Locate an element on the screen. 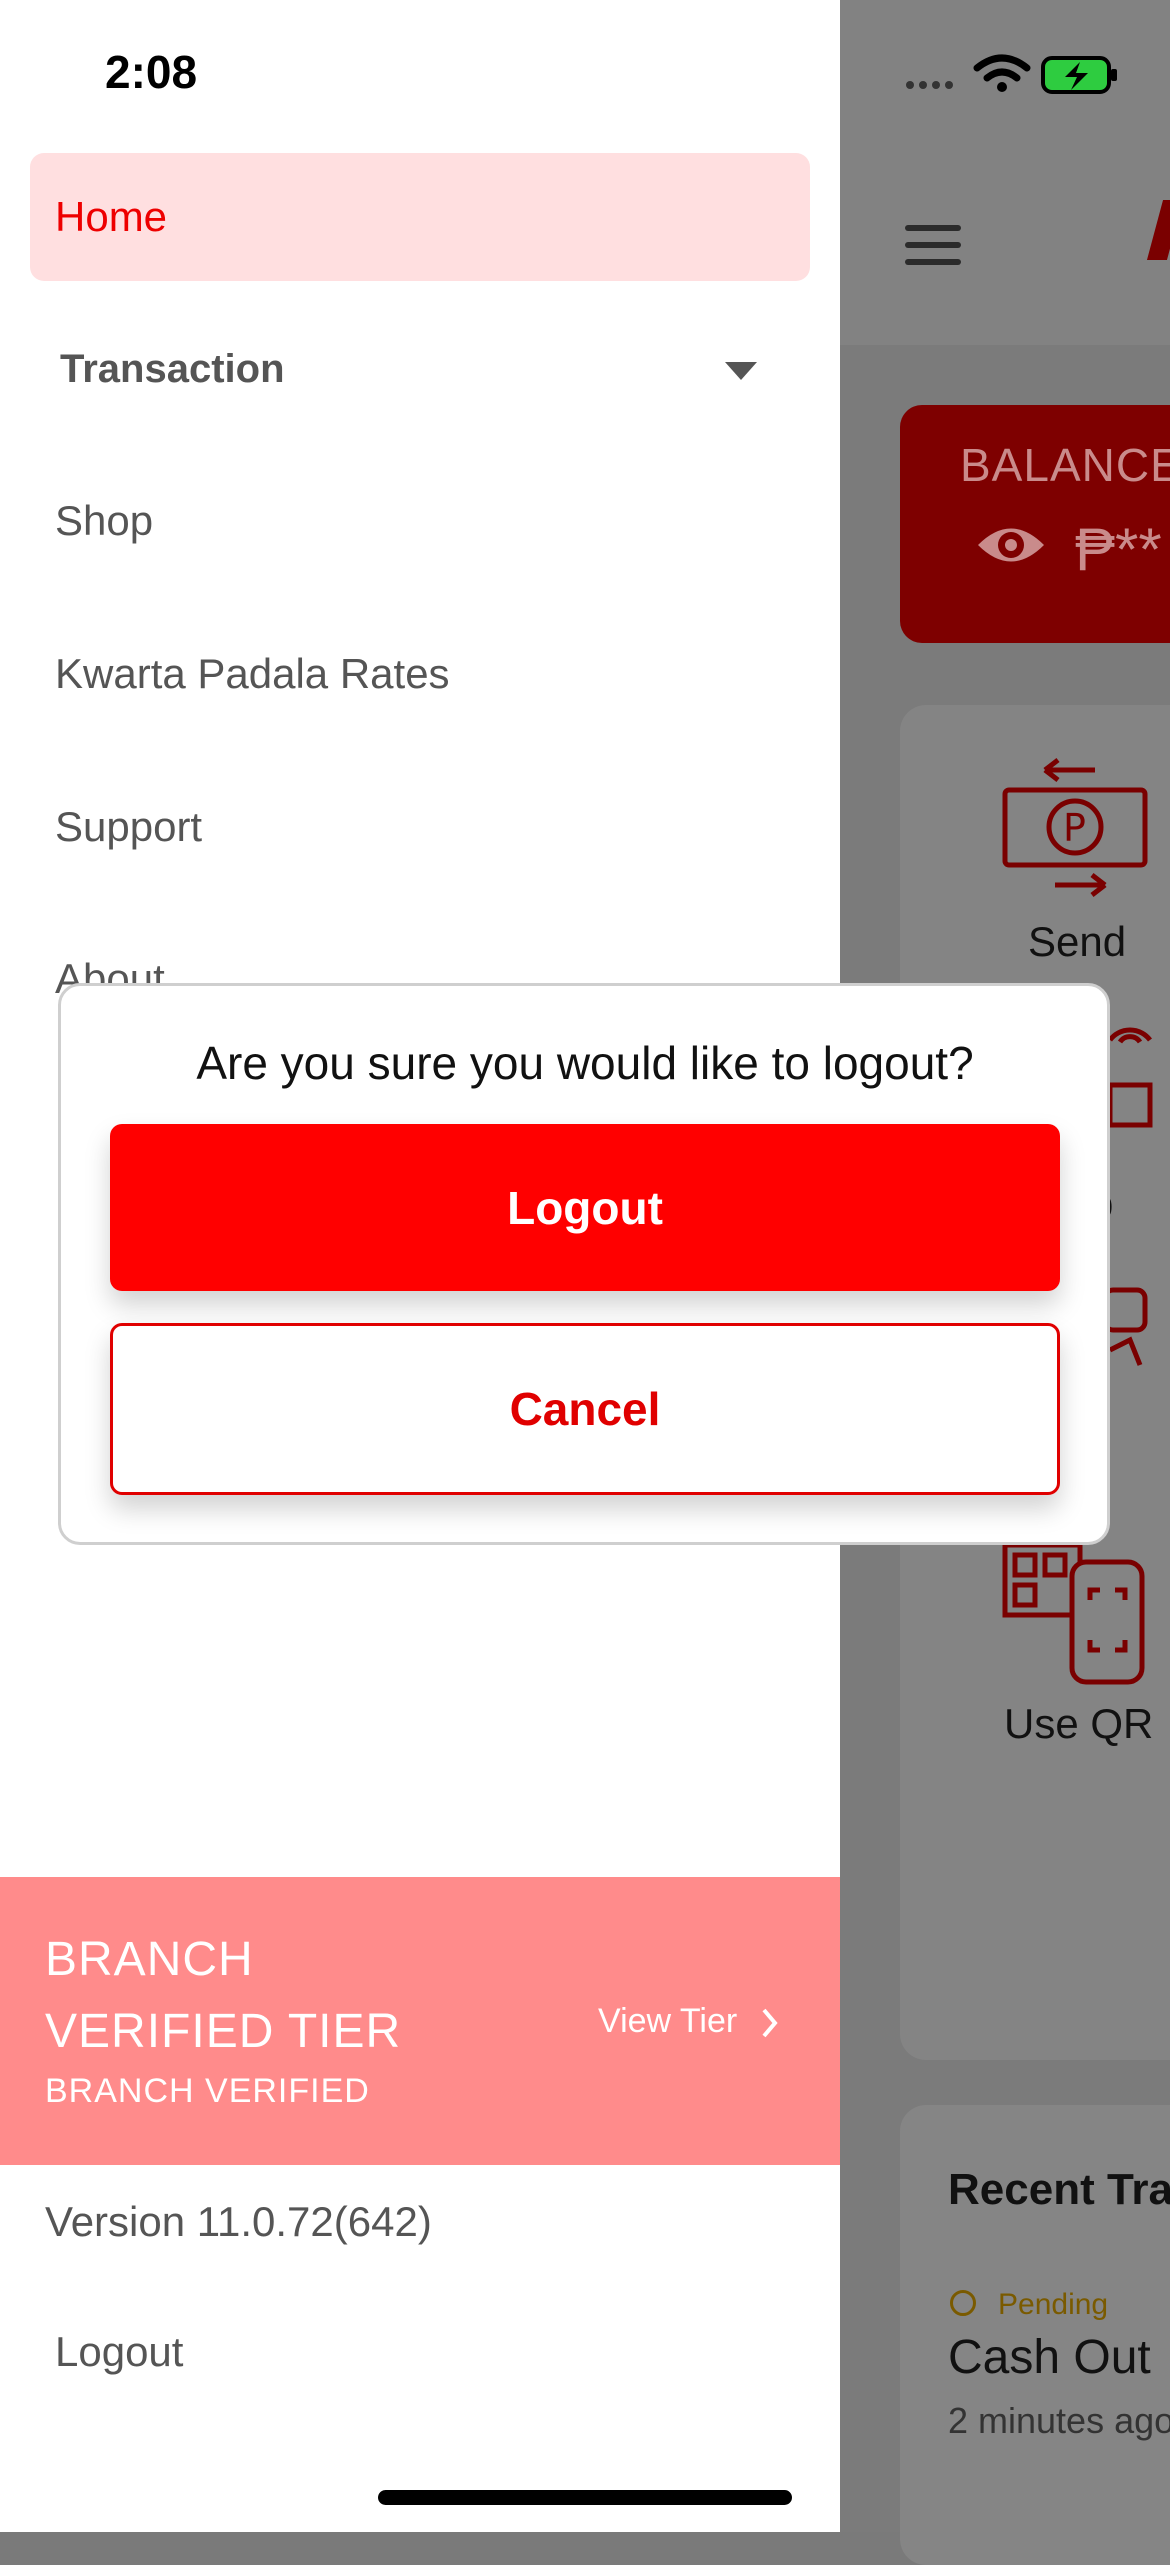 The width and height of the screenshot is (1170, 2565). cancel-button: Cancel is located at coordinates (585, 1409).